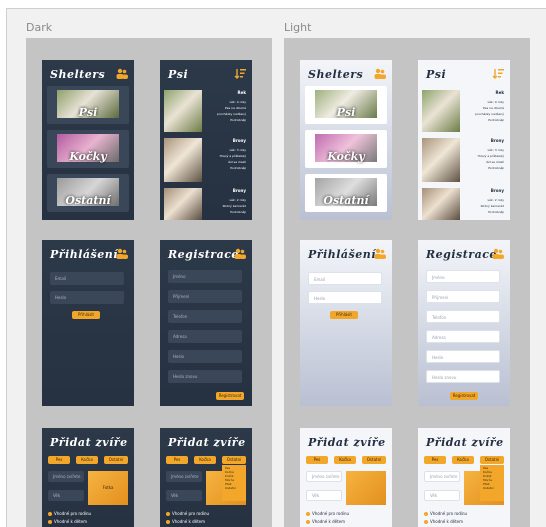 The width and height of the screenshot is (546, 527). Describe the element at coordinates (78, 74) in the screenshot. I see `page-title: Shelters` at that location.